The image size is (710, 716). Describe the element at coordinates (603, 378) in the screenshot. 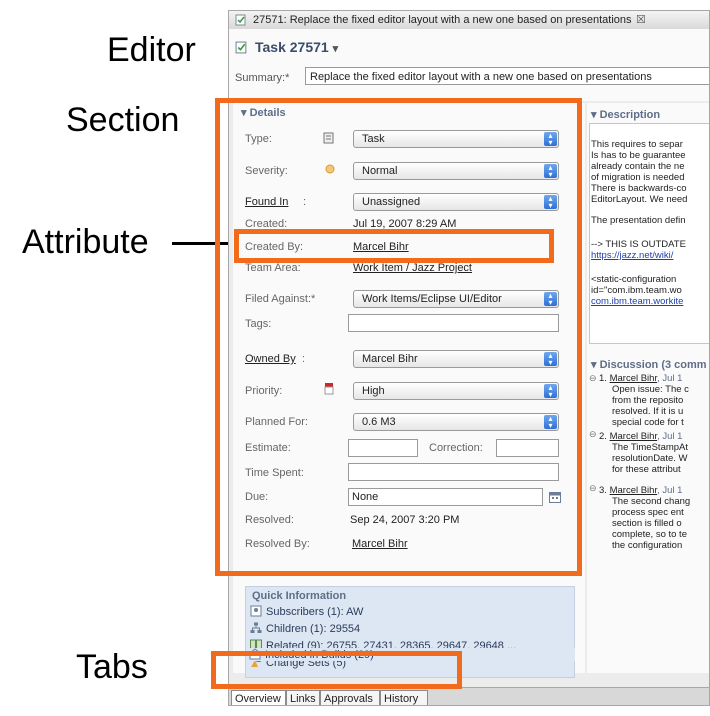

I see `comment-number: 1.` at that location.